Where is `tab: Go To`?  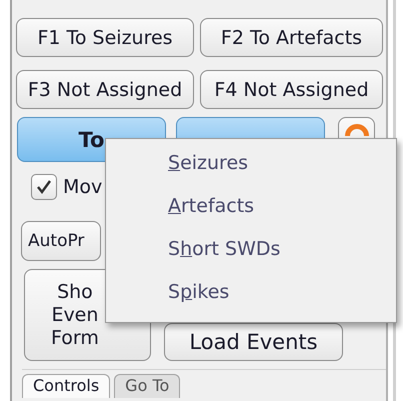 tab: Go To is located at coordinates (147, 386).